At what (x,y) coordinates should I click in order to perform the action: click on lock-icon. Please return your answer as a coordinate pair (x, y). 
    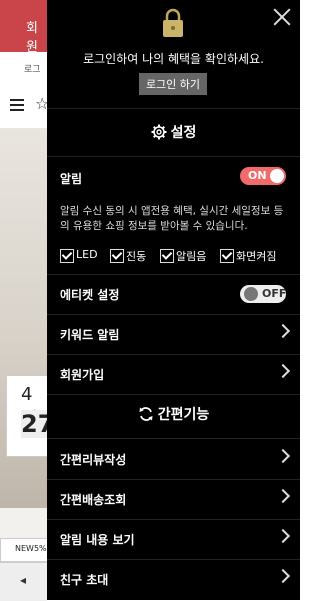
    Looking at the image, I should click on (173, 22).